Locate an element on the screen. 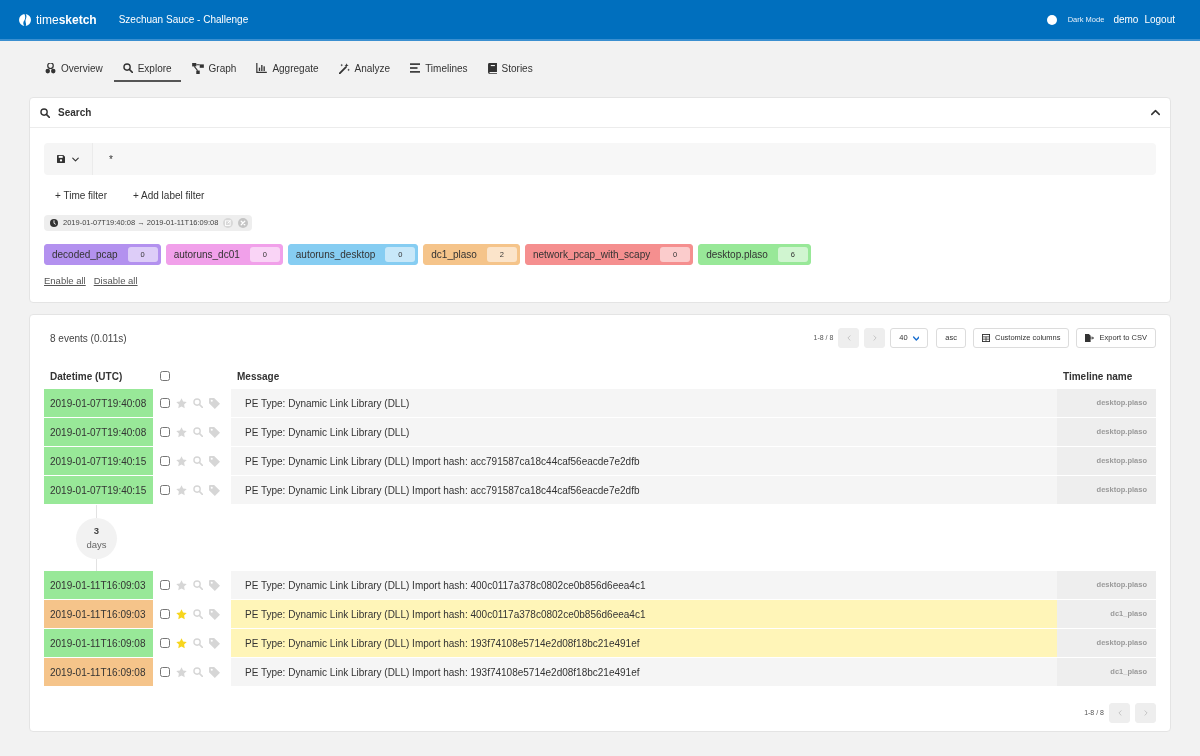 The height and width of the screenshot is (756, 1200). dark-mode-toggle is located at coordinates (1051, 19).